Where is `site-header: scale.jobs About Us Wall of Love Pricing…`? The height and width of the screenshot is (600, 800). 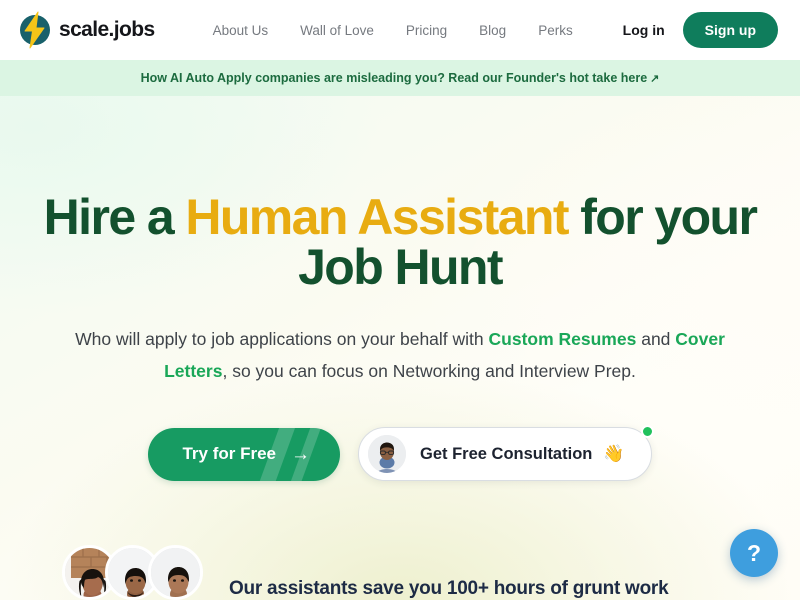
site-header: scale.jobs About Us Wall of Love Pricing… is located at coordinates (400, 30).